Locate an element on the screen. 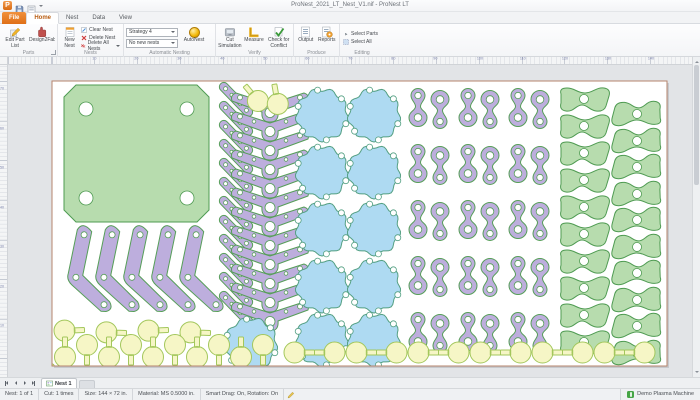 The image size is (700, 400). design2fab-button: Design2Fab is located at coordinates (42, 37).